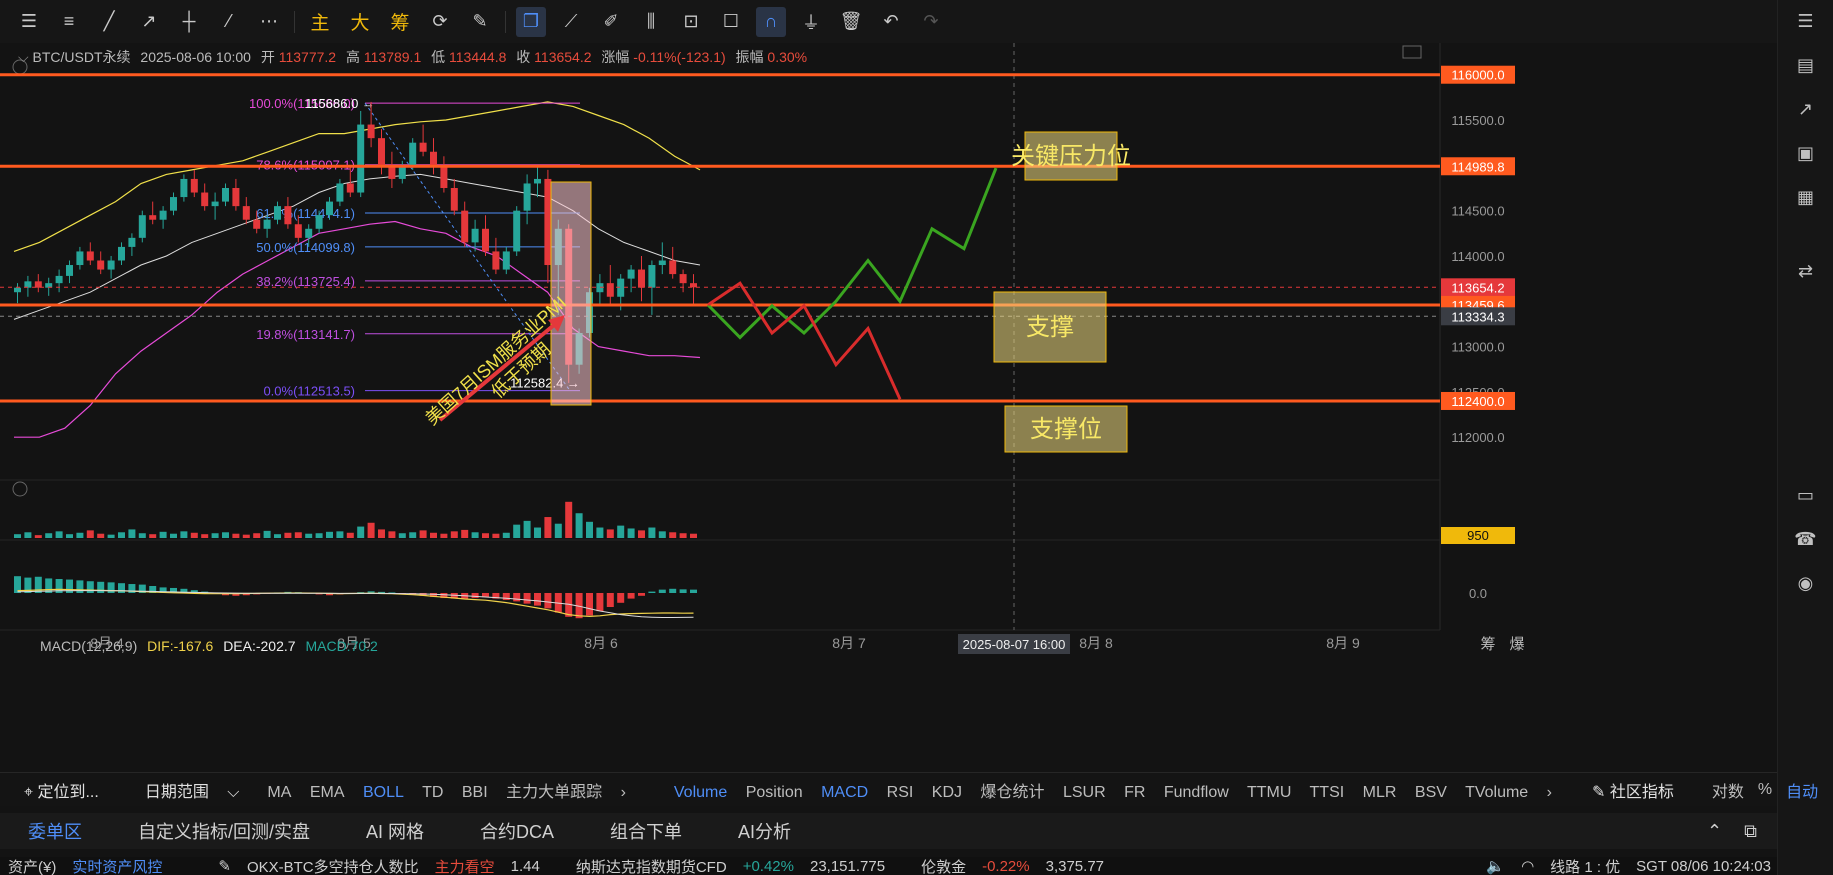 This screenshot has width=1833, height=875. Describe the element at coordinates (900, 792) in the screenshot. I see `indicator-rsi: RSI` at that location.